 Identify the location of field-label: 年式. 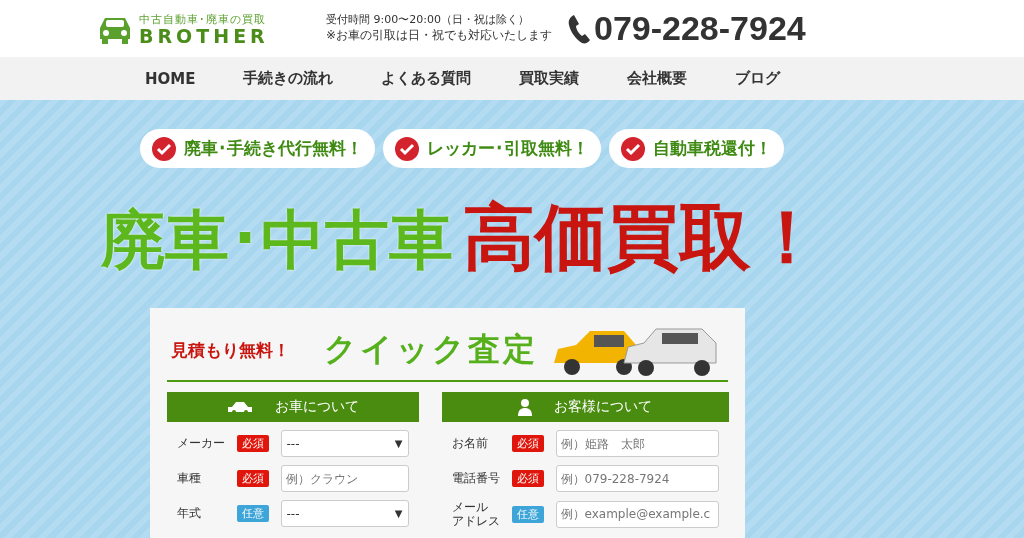
(189, 513).